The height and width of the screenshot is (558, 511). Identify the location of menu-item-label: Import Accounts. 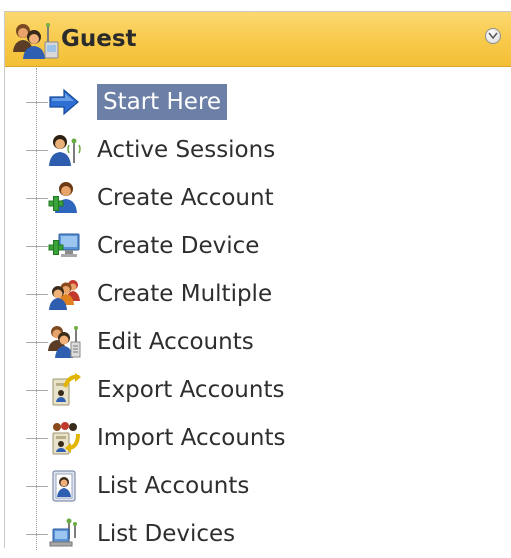
(191, 438).